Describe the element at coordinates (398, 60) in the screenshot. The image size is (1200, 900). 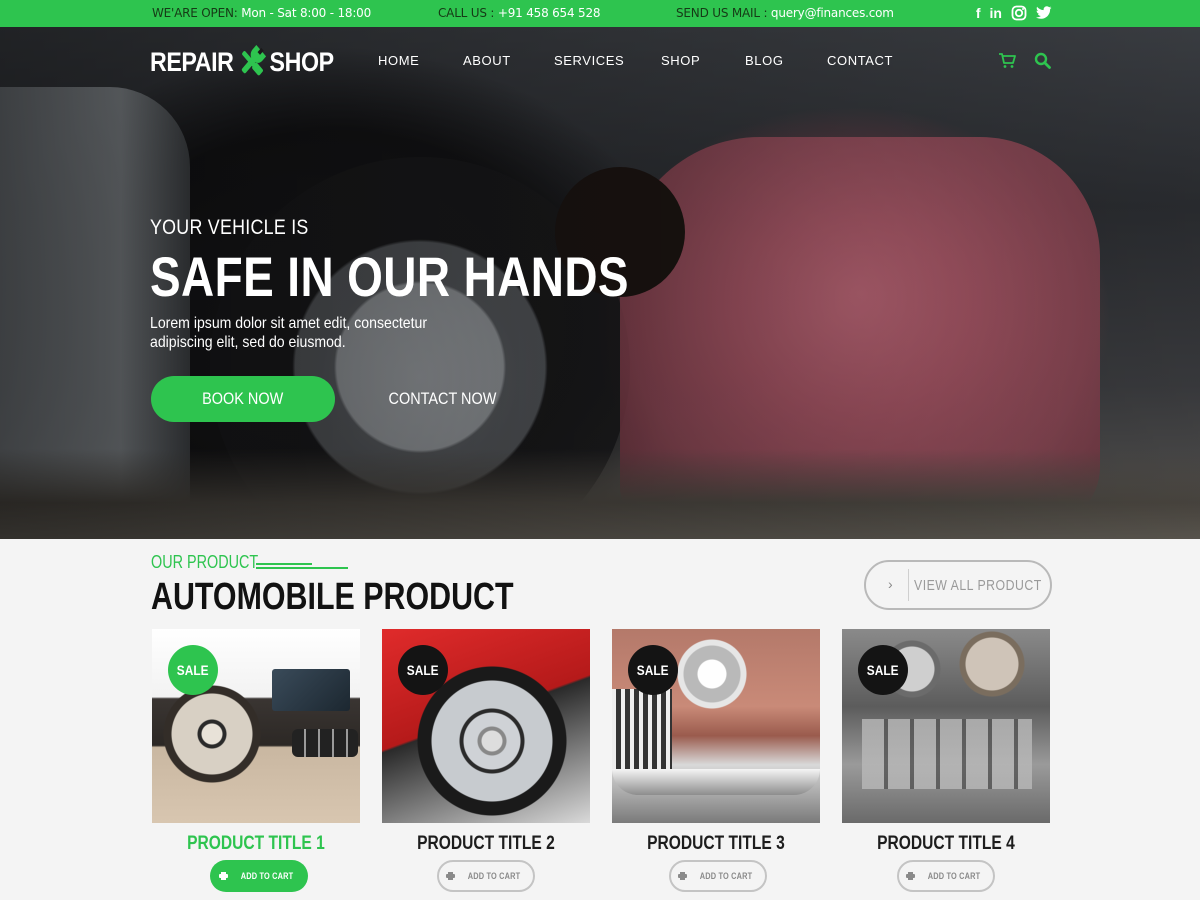
I see `nav-home: HOME` at that location.